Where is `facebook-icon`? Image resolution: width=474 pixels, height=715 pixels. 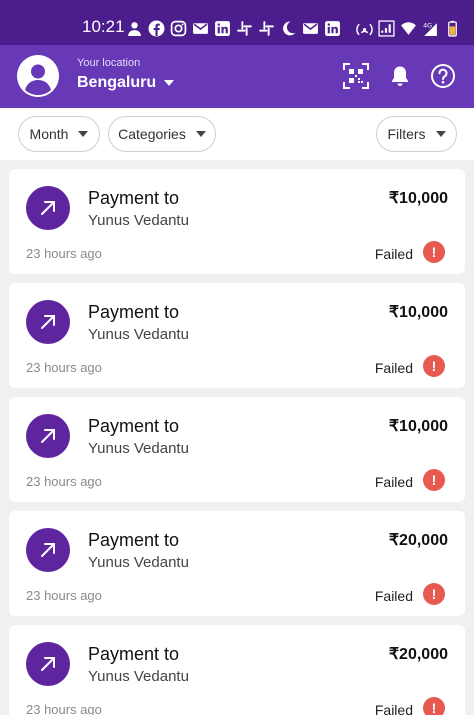
facebook-icon is located at coordinates (156, 28).